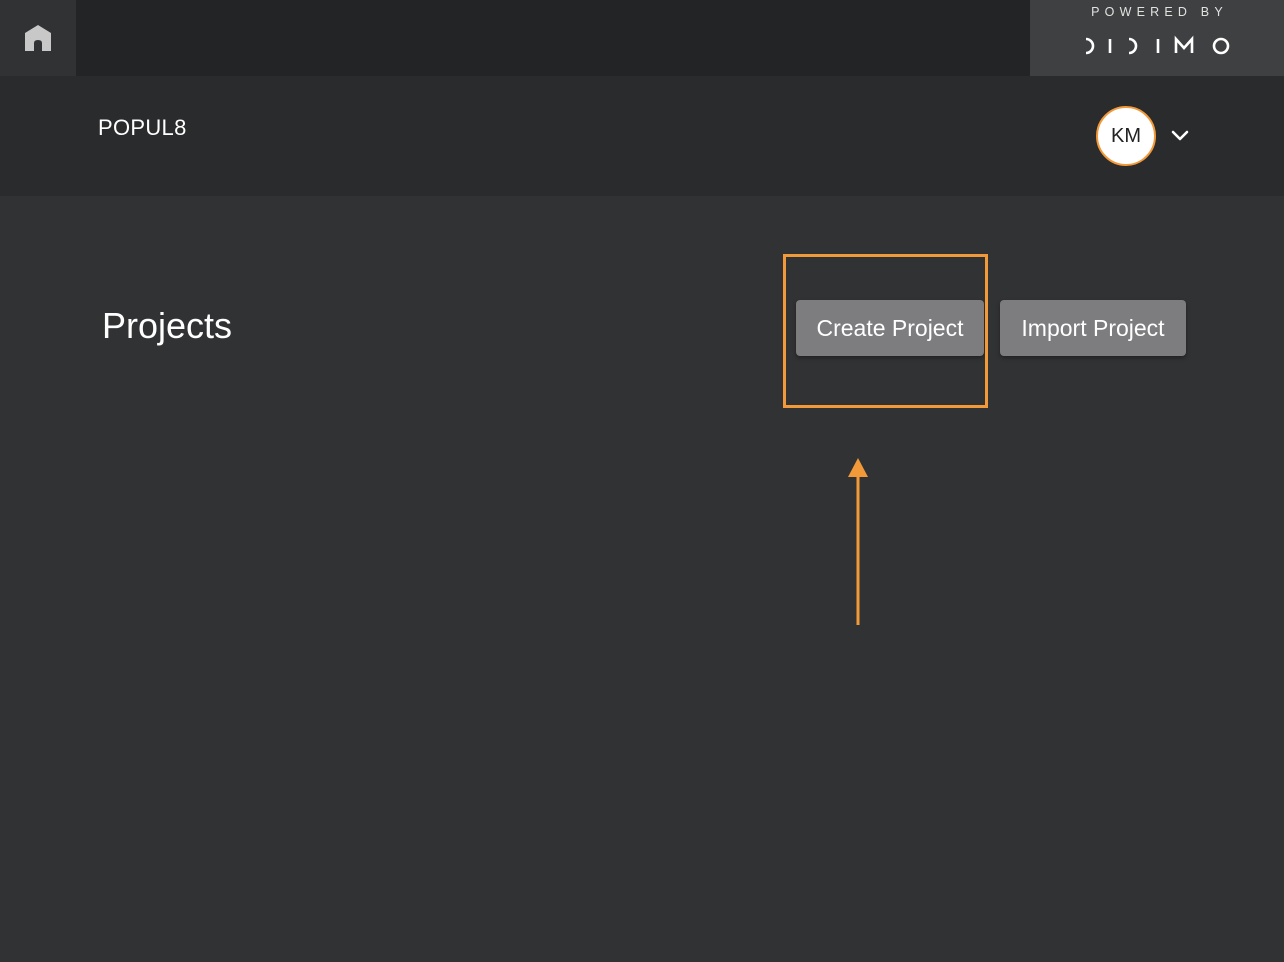 The image size is (1284, 962). I want to click on home-button, so click(38, 38).